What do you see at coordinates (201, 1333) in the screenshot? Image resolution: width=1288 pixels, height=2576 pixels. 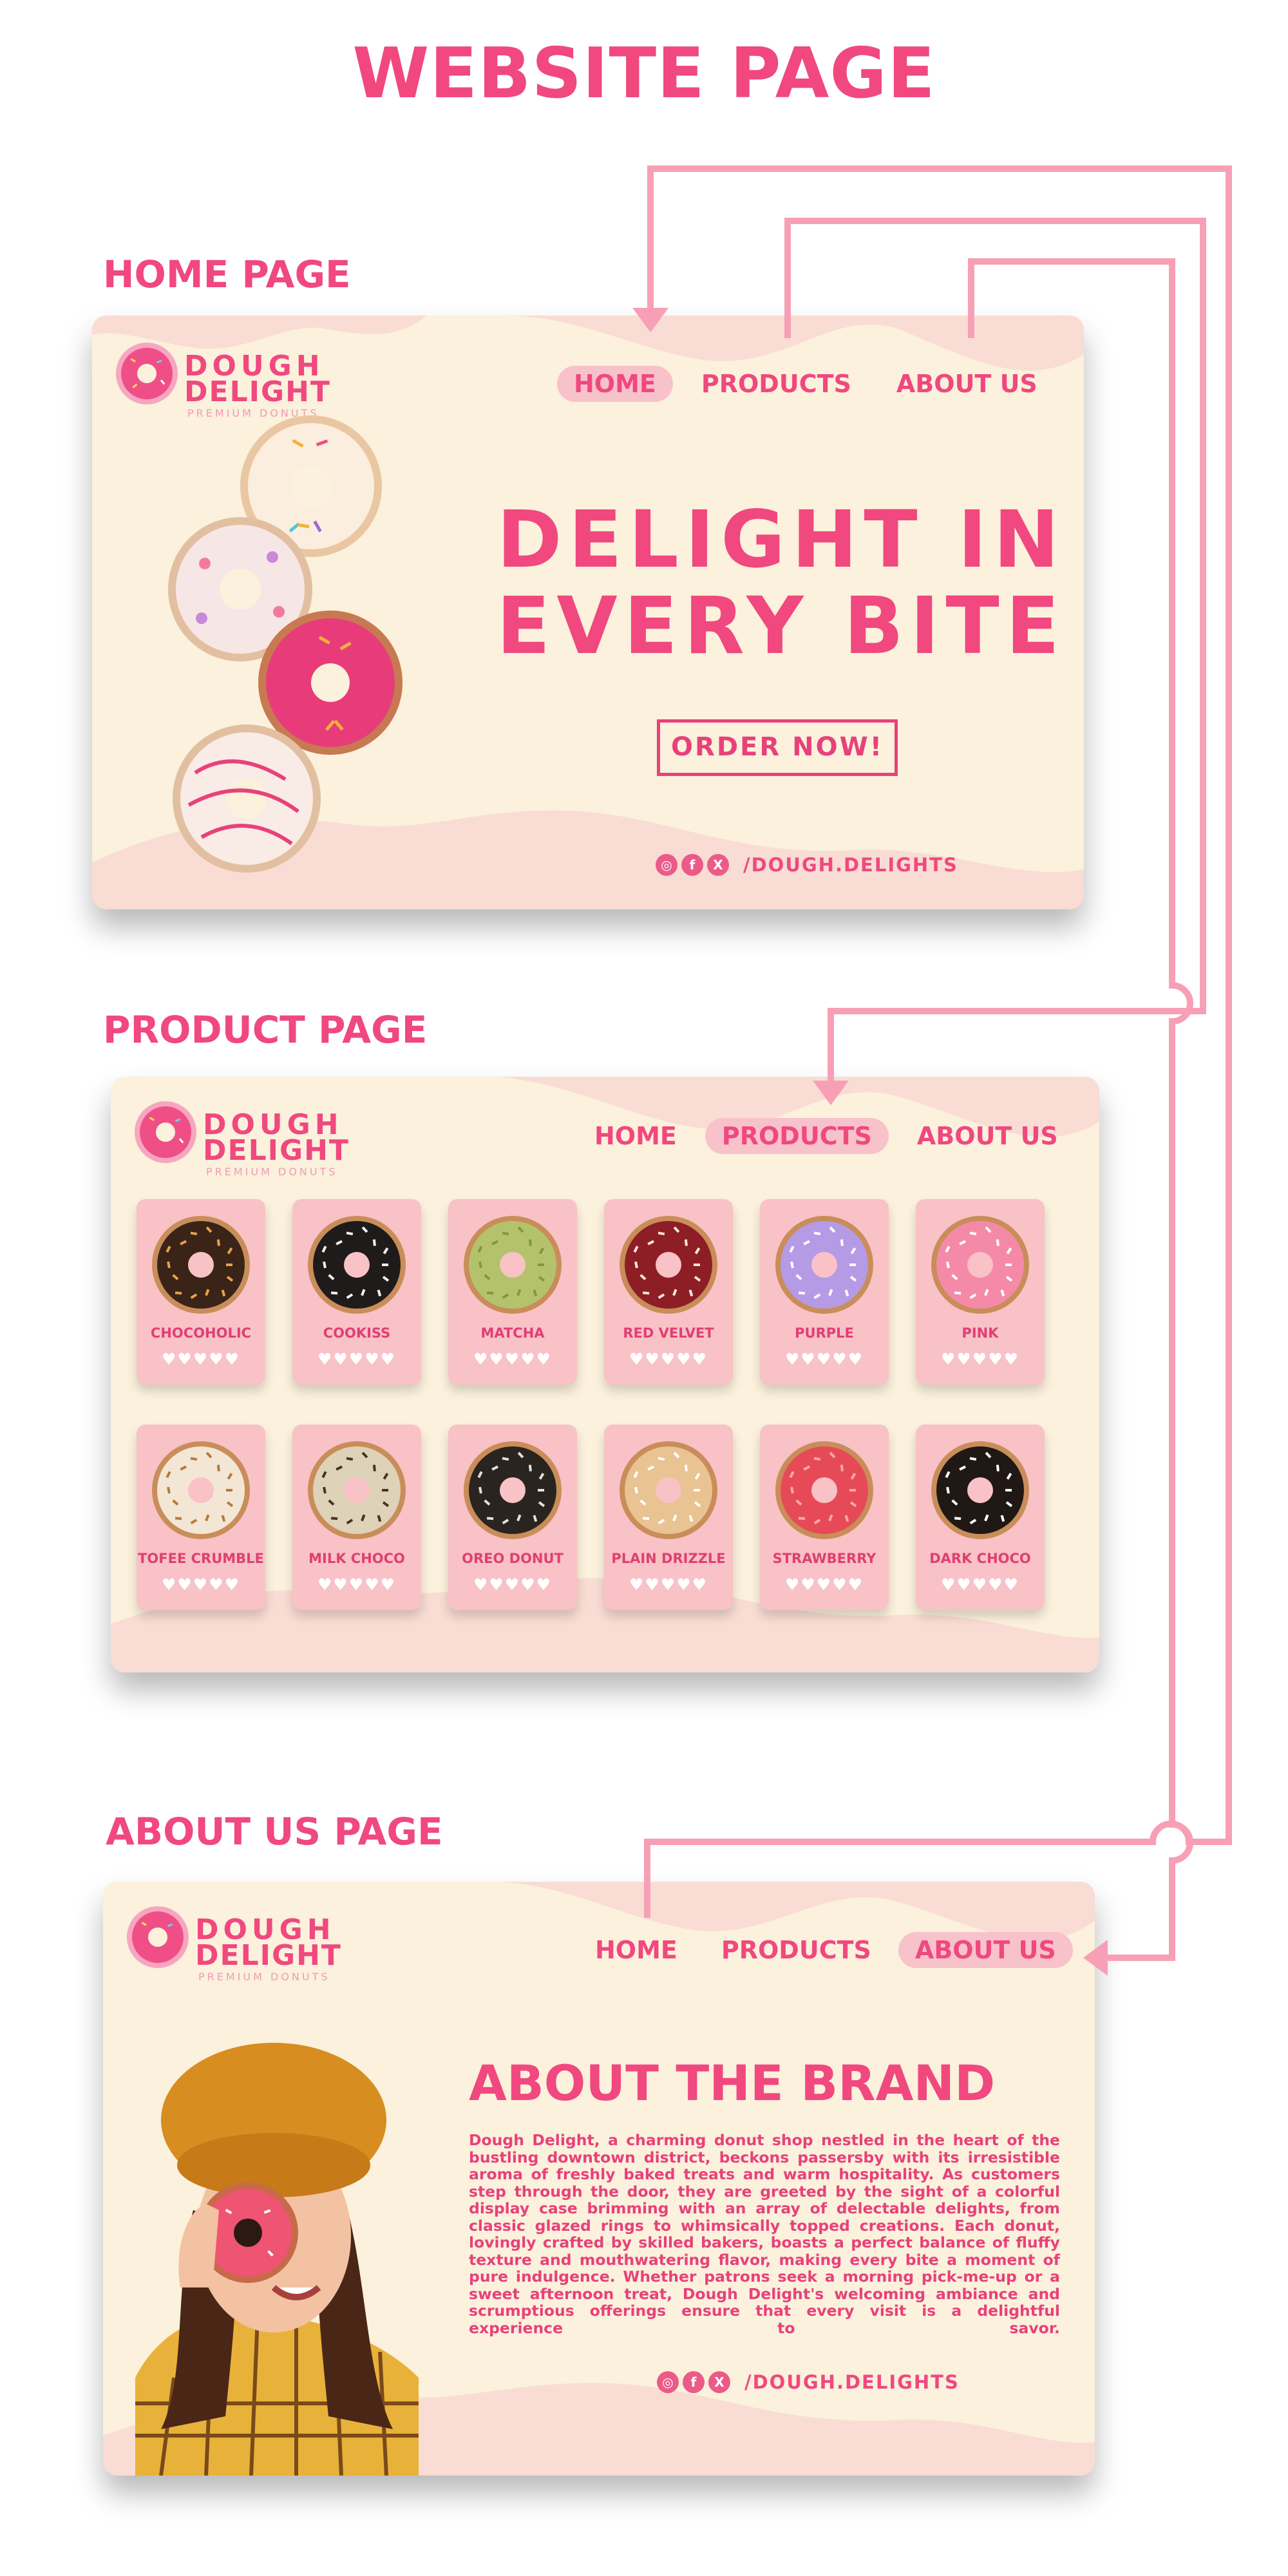 I see `product-name: CHOCOHOLIC` at bounding box center [201, 1333].